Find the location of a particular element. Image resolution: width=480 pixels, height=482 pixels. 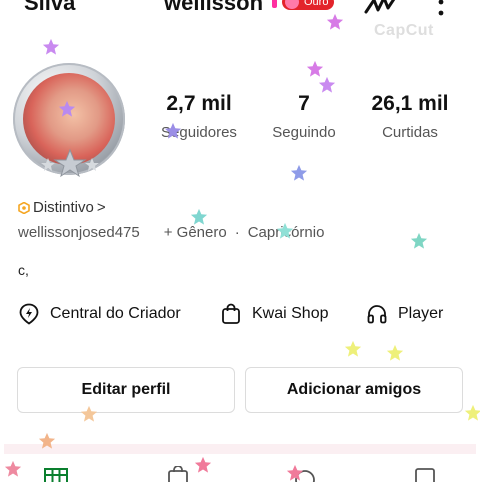

level-badge: Ouro is located at coordinates (308, 5).